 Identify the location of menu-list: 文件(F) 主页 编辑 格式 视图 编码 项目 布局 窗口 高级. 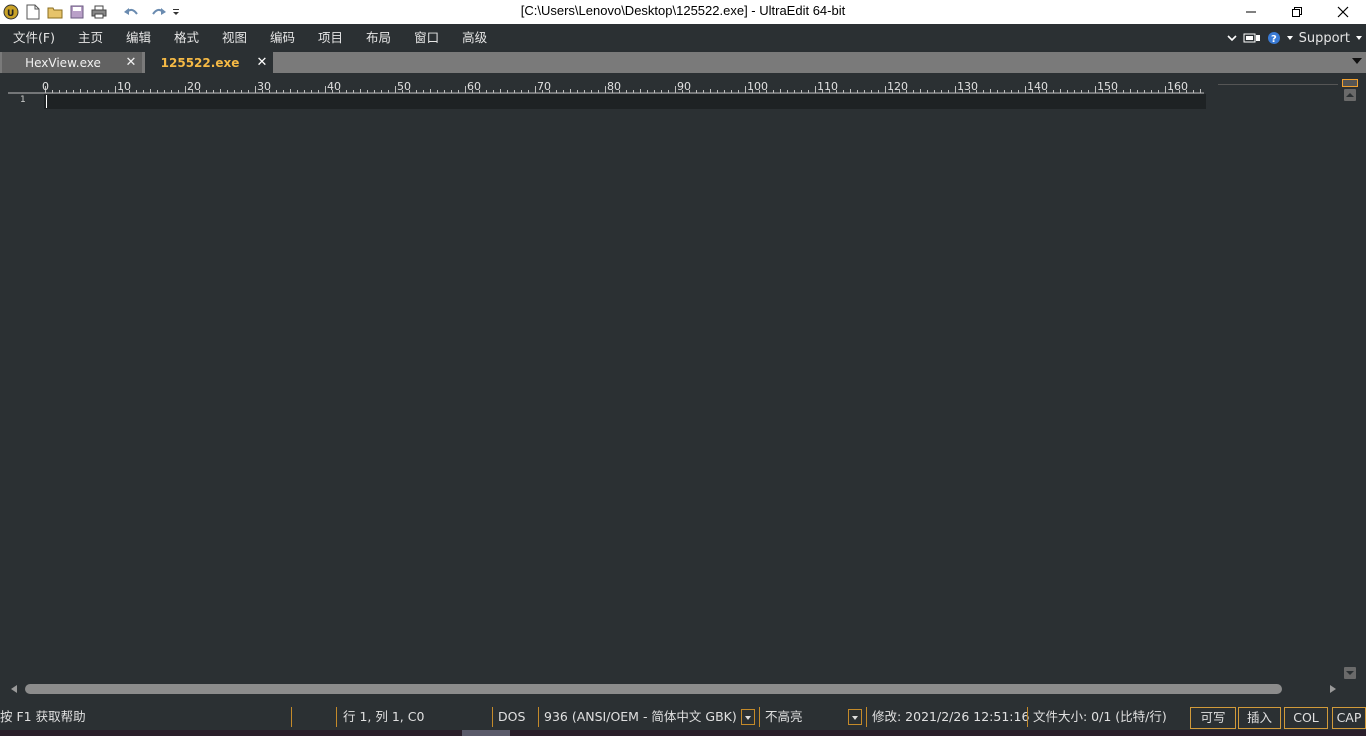
(248, 38).